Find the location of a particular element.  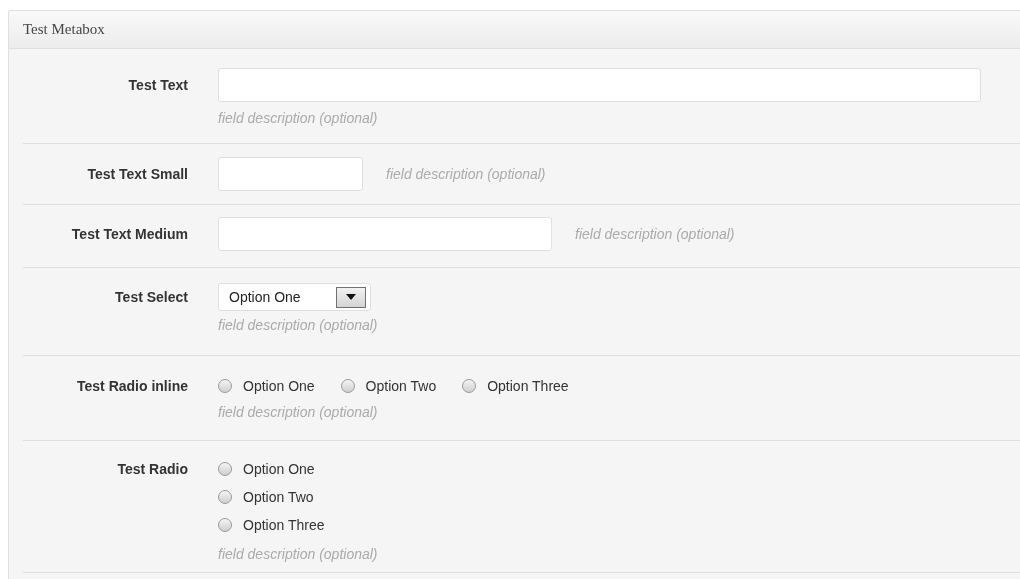

field-label: Test Text is located at coordinates (157, 85).